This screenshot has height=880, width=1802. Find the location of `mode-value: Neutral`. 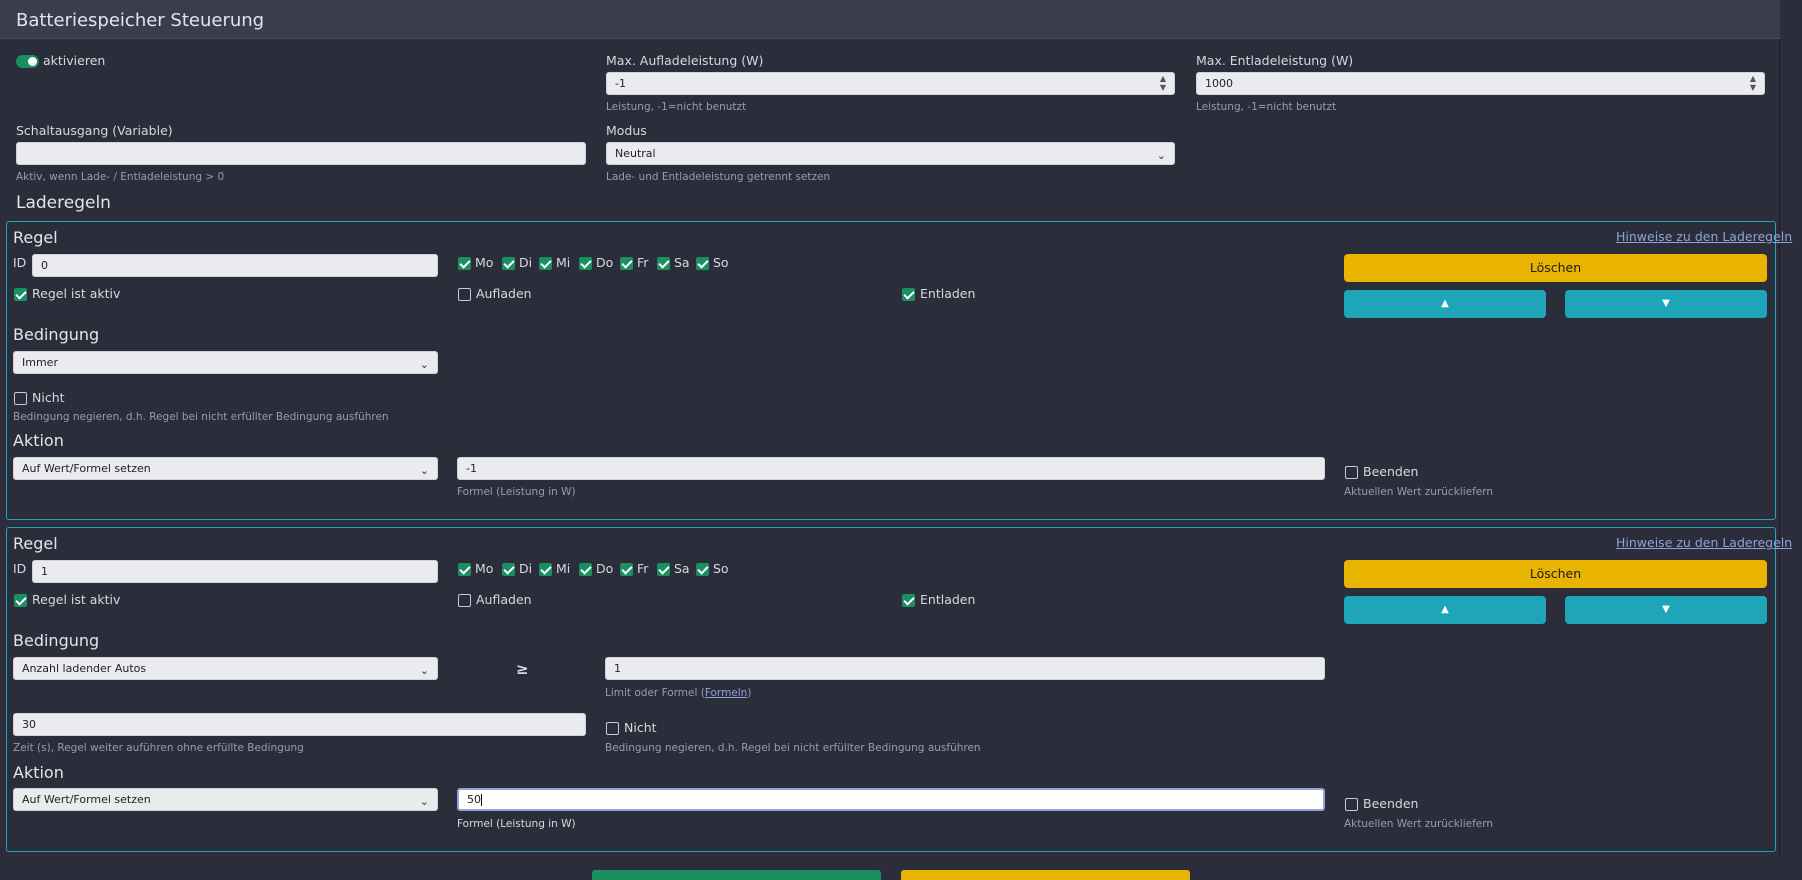

mode-value: Neutral is located at coordinates (635, 153).